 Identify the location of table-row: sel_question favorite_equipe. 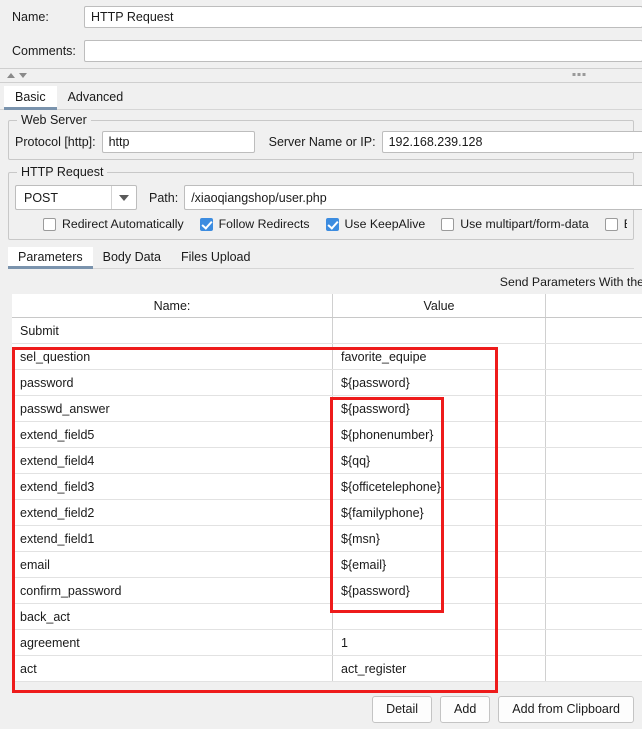
(327, 356).